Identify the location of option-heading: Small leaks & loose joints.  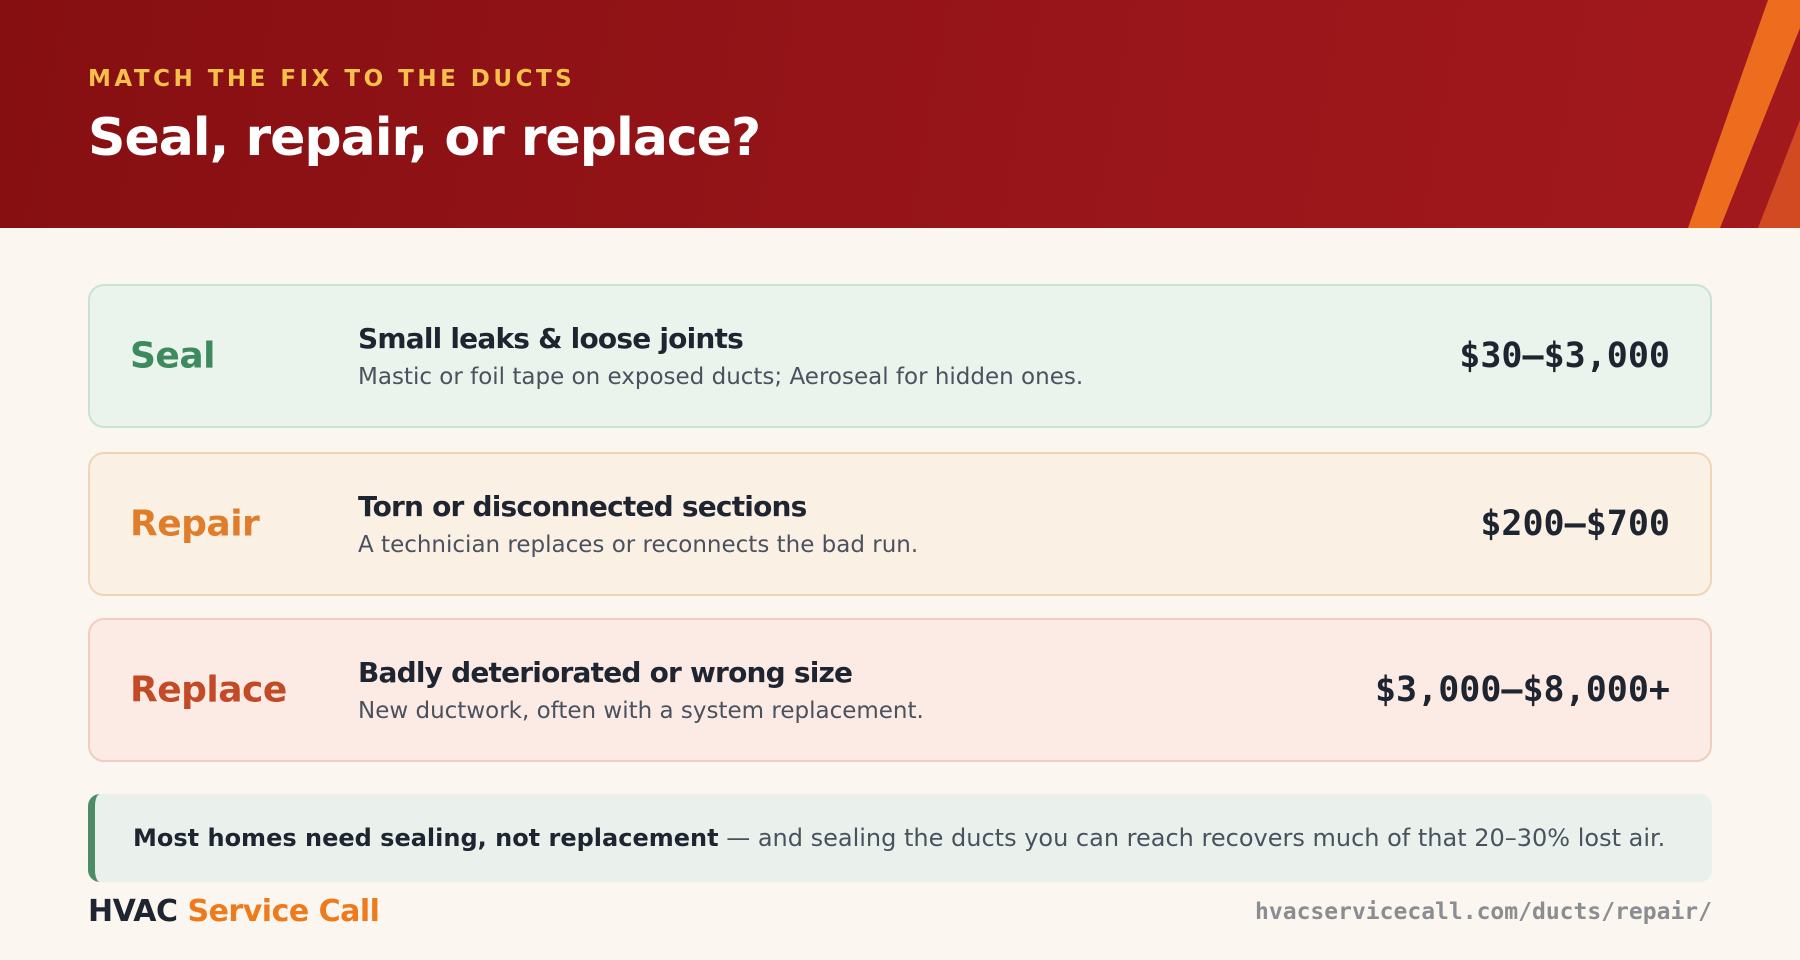
(551, 338).